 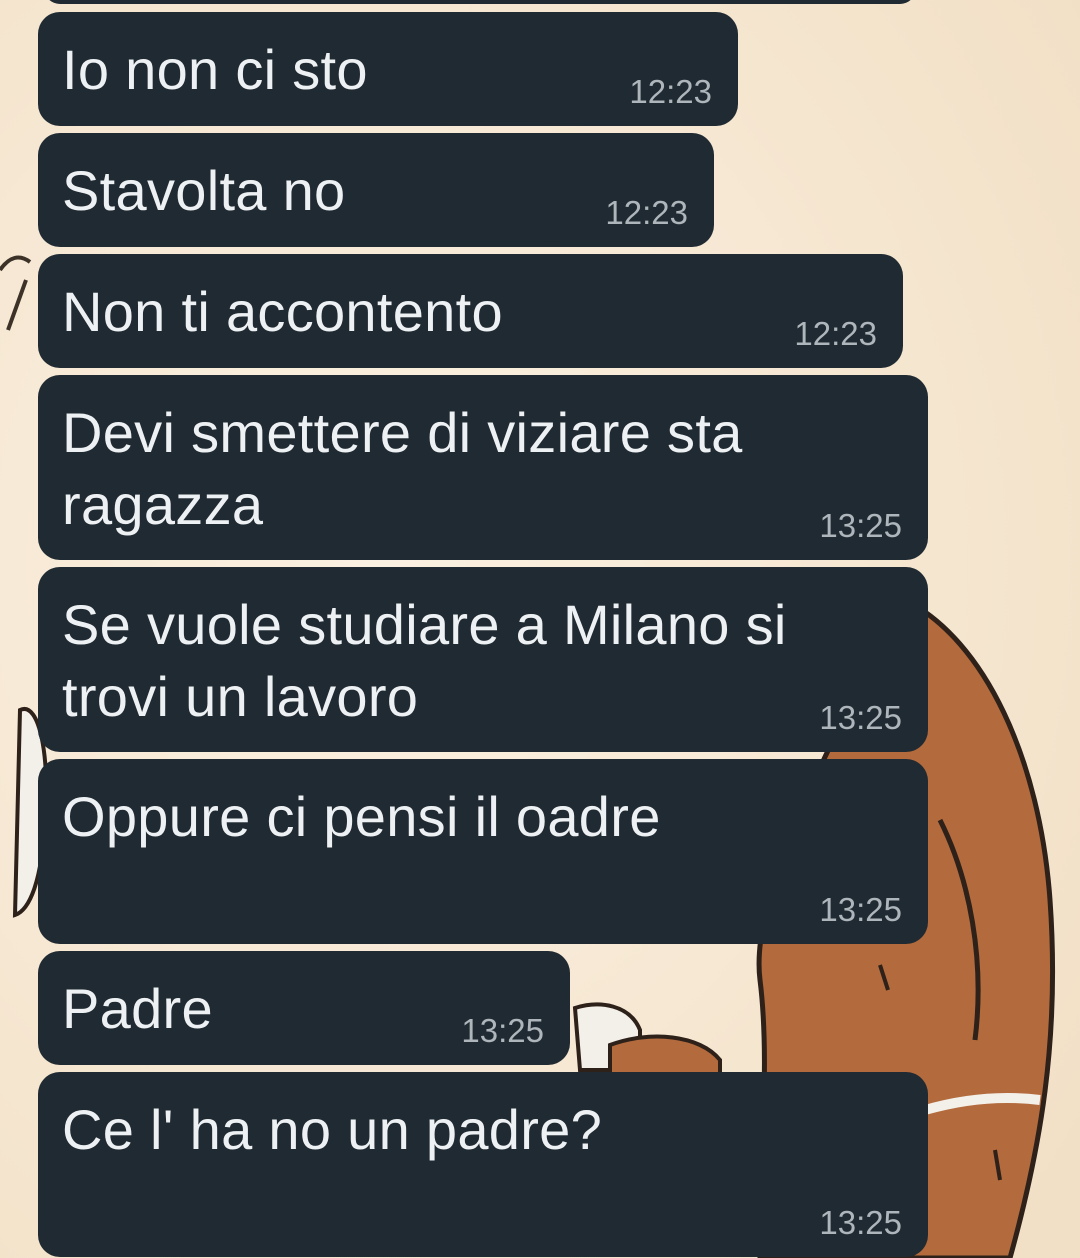 I want to click on message-text: Non ti accontento, so click(x=282, y=311).